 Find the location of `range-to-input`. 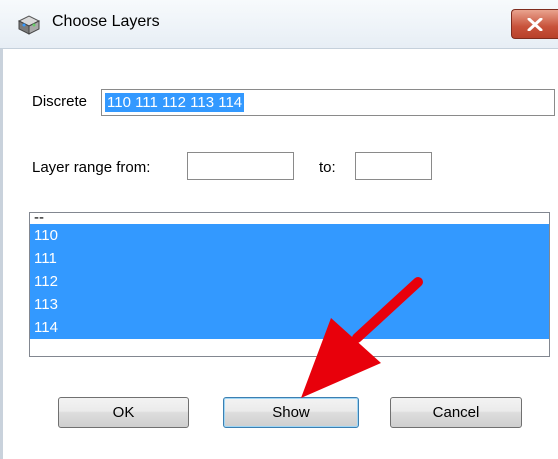

range-to-input is located at coordinates (393, 166).